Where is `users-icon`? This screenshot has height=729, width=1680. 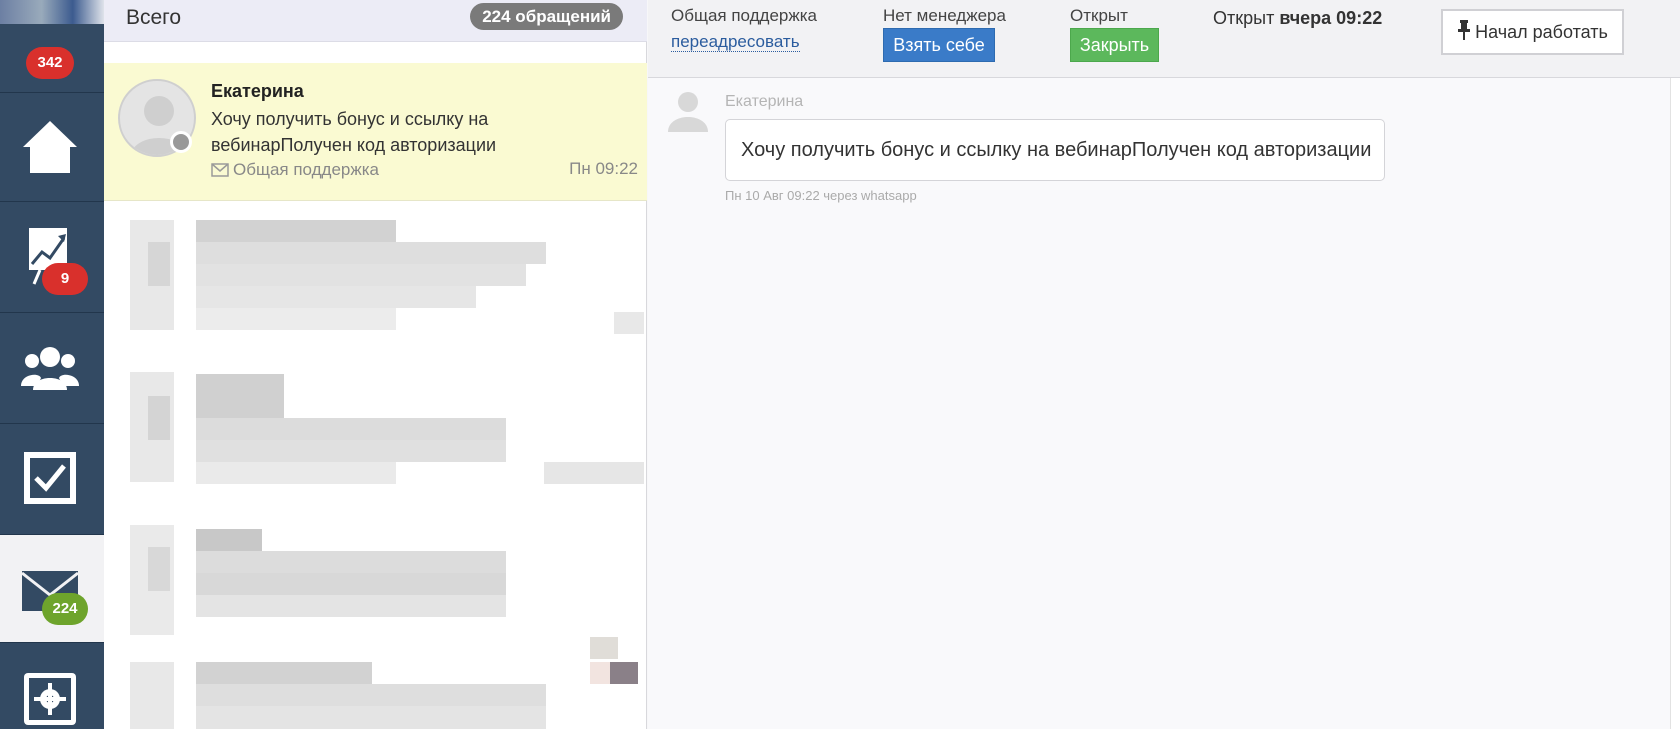 users-icon is located at coordinates (50, 368).